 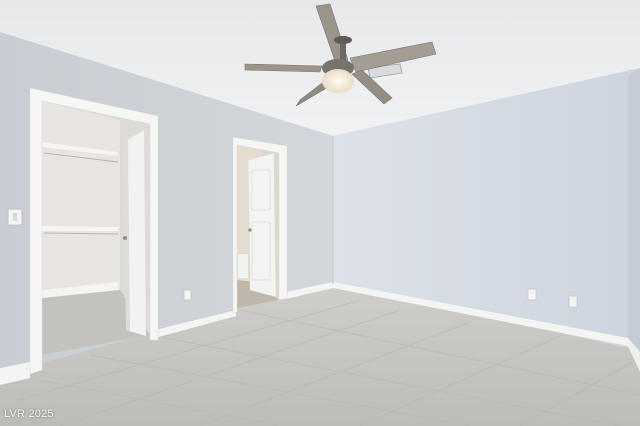 I want to click on toilet, so click(x=243, y=266).